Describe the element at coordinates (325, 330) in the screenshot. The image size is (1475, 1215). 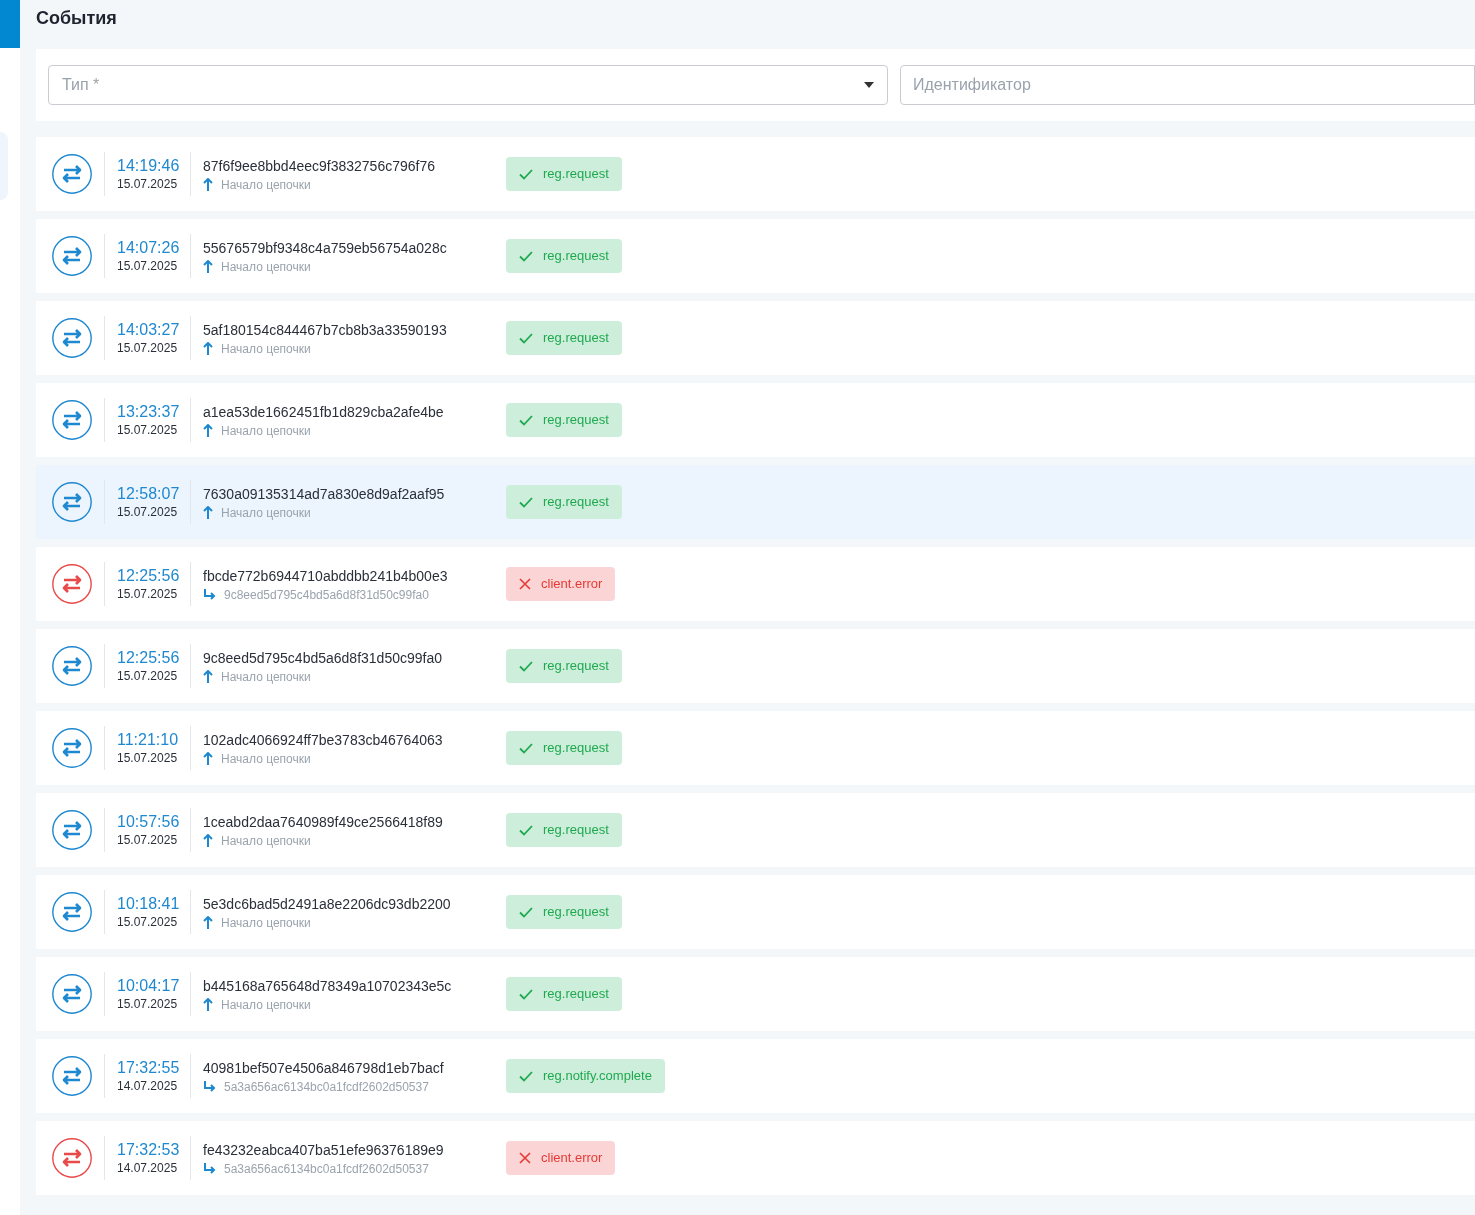
I see `event-id: 5af180154c844467b7cb8b3a33590193` at that location.